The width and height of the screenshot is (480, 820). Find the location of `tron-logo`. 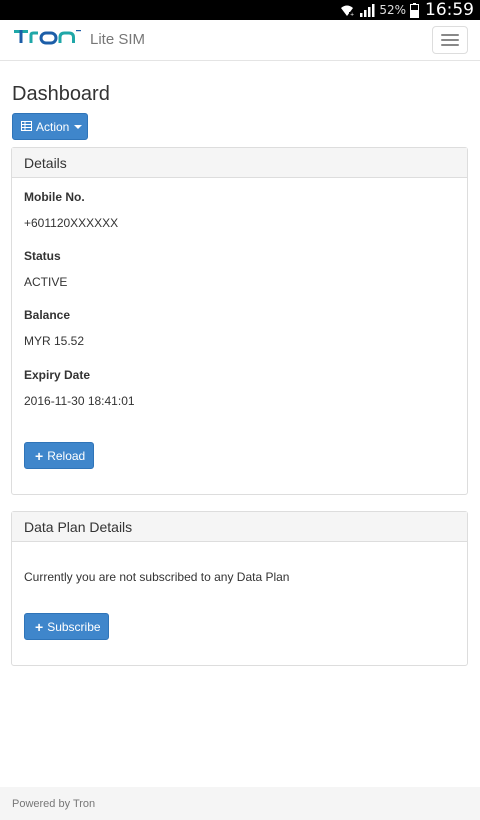

tron-logo is located at coordinates (48, 39).